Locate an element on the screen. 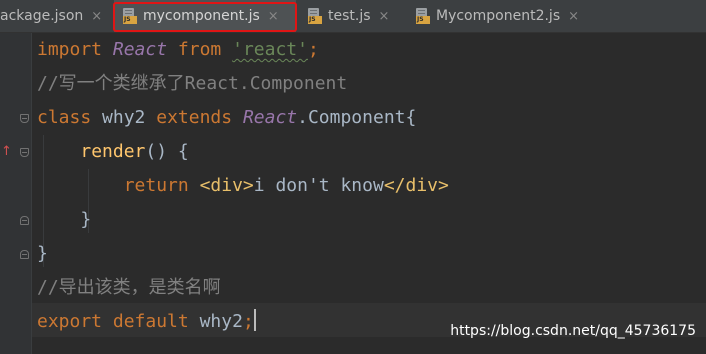 The image size is (706, 354). code-line: class why2 extends React.Component{ is located at coordinates (367, 118).